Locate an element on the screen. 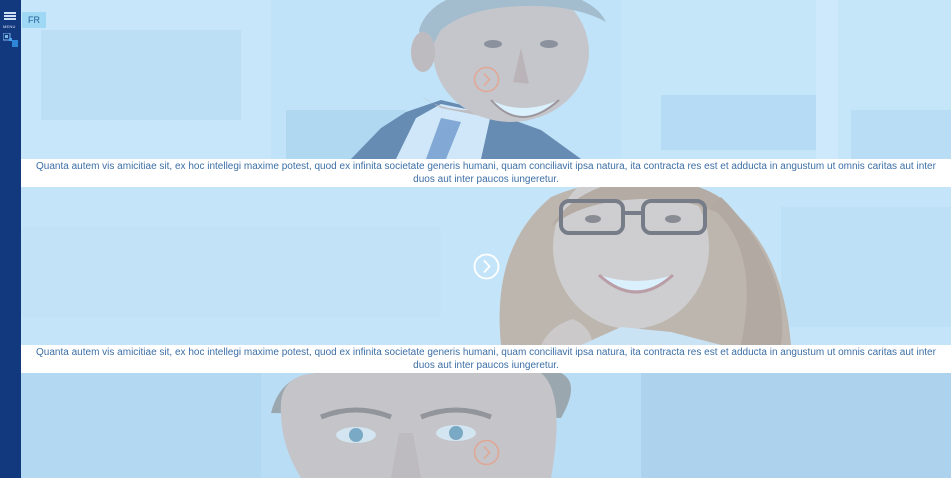 This screenshot has height=478, width=951. menu-label: MENU is located at coordinates (9, 26).